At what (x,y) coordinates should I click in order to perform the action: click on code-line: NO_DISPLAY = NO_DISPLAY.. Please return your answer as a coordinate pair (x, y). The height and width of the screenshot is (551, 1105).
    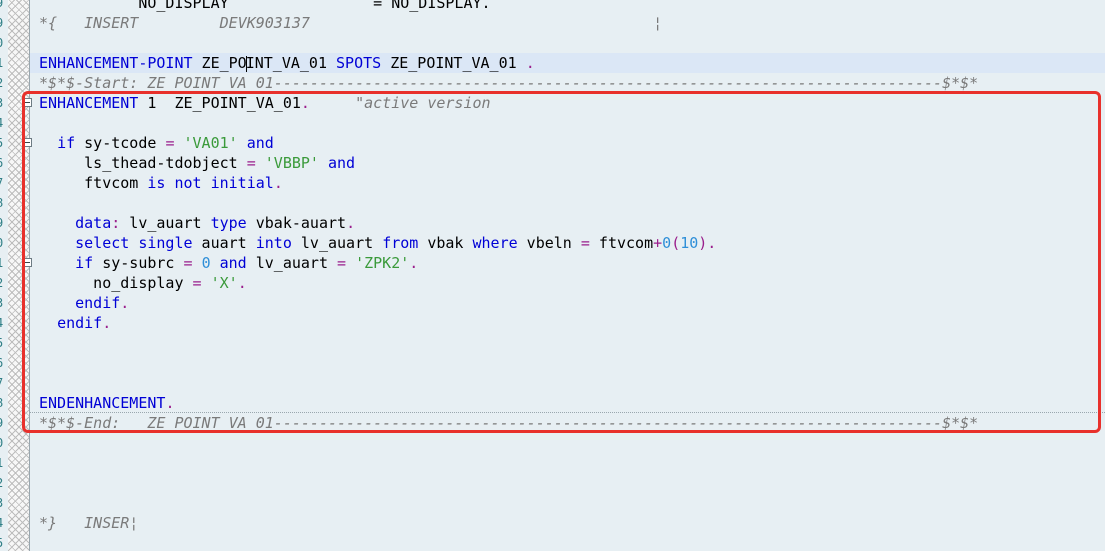
    Looking at the image, I should click on (567, 6).